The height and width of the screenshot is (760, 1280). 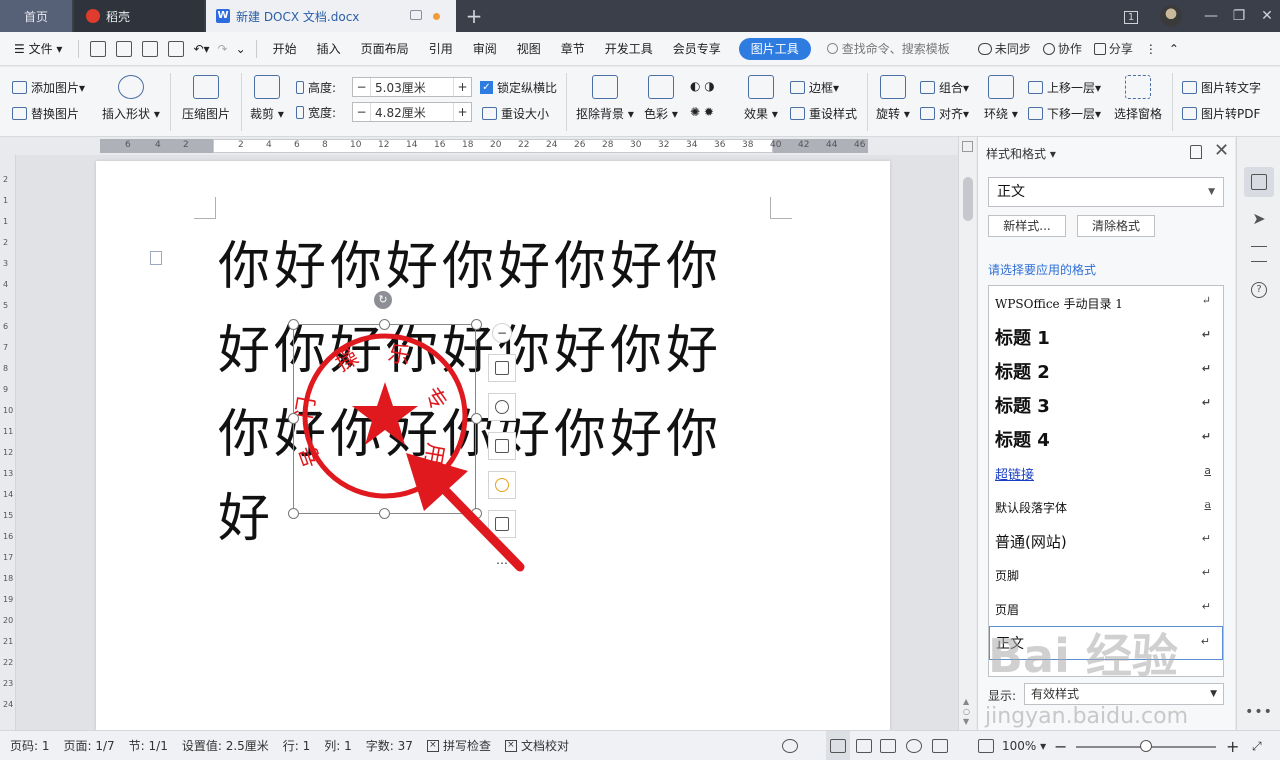 What do you see at coordinates (285, 49) in the screenshot?
I see `menu-home: 开始` at bounding box center [285, 49].